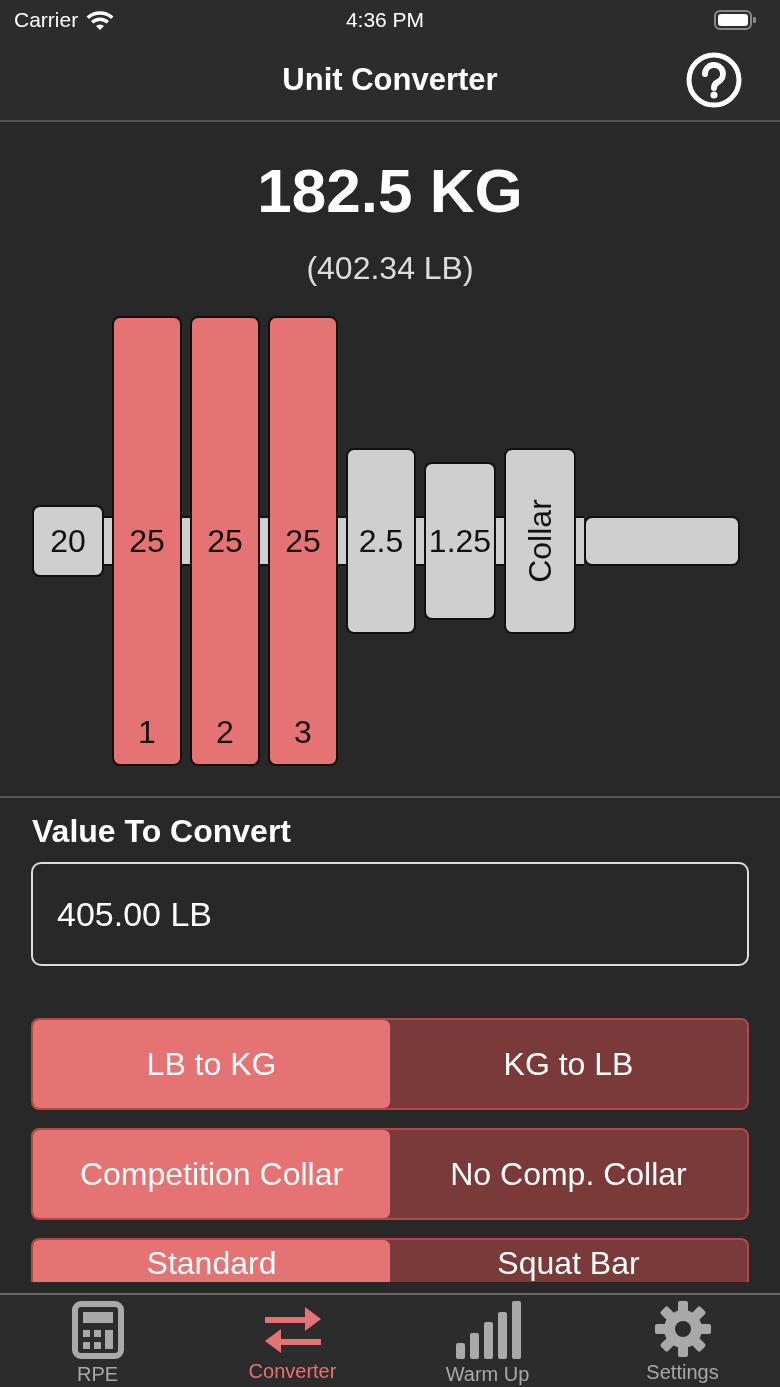 The height and width of the screenshot is (1387, 780). Describe the element at coordinates (487, 1330) in the screenshot. I see `bars-icon` at that location.